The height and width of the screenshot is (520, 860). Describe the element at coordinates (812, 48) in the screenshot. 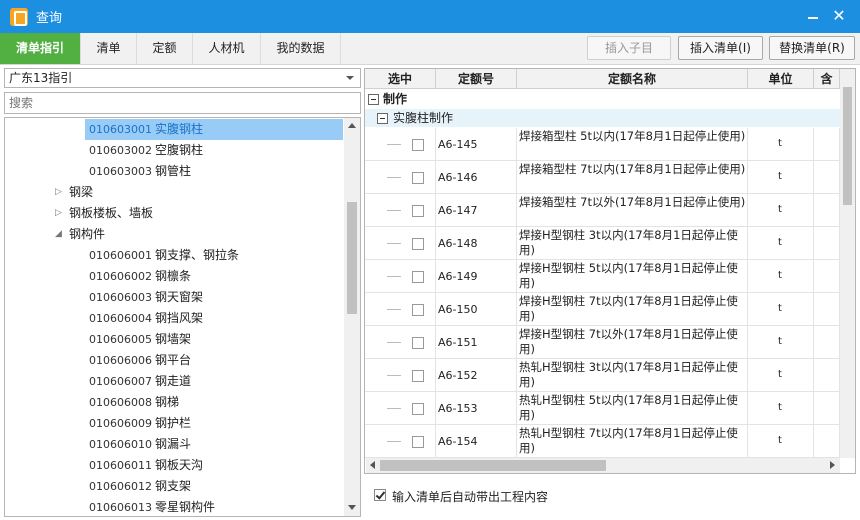

I see `replace-list-button: 替换清单(R)` at that location.